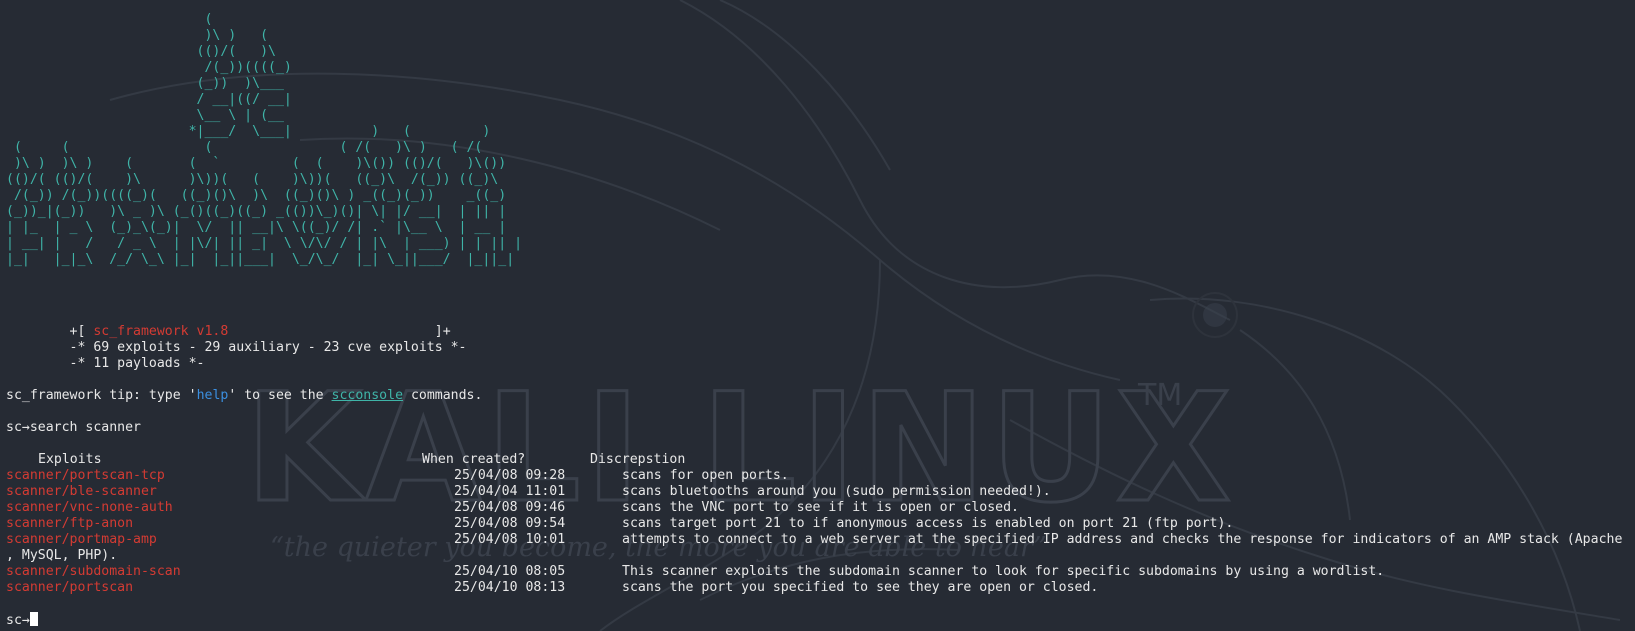 The image size is (1635, 631). I want to click on header-exploits: Exploits, so click(70, 459).